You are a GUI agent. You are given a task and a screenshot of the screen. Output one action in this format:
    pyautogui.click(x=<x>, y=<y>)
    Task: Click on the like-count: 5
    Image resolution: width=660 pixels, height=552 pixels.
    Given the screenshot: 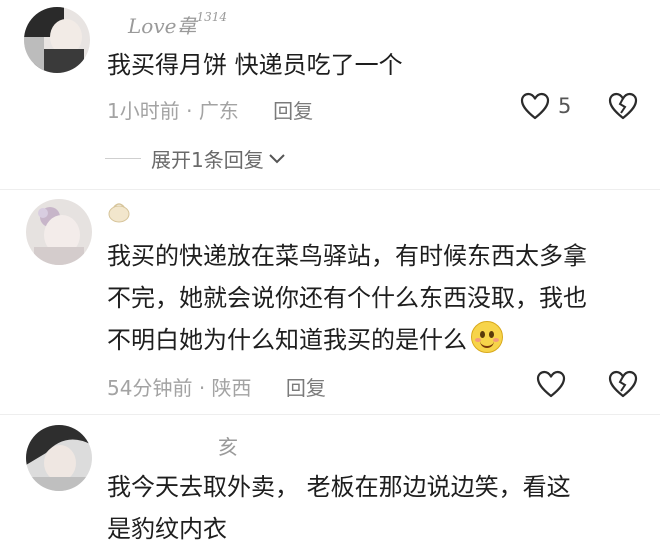 What is the action you would take?
    pyautogui.click(x=565, y=106)
    